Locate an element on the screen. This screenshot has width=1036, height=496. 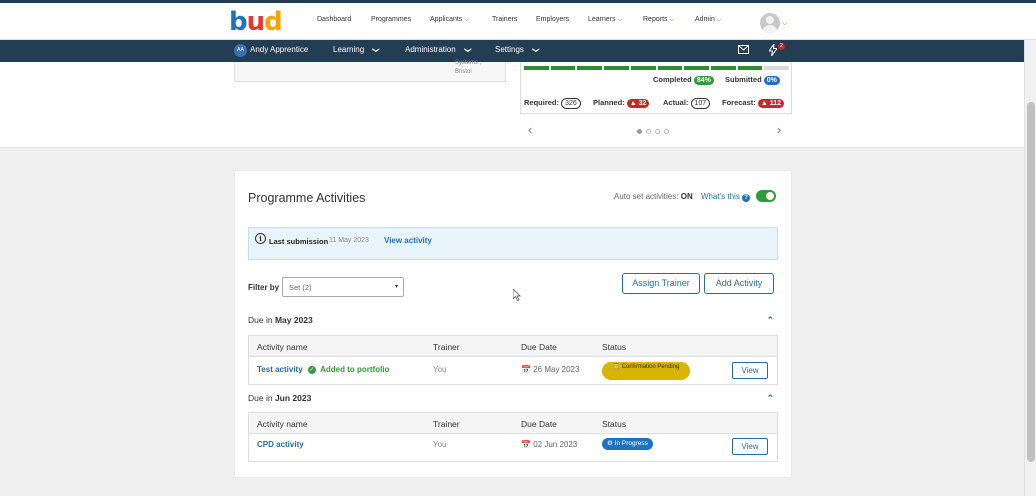
nav-employers: Employers is located at coordinates (552, 19).